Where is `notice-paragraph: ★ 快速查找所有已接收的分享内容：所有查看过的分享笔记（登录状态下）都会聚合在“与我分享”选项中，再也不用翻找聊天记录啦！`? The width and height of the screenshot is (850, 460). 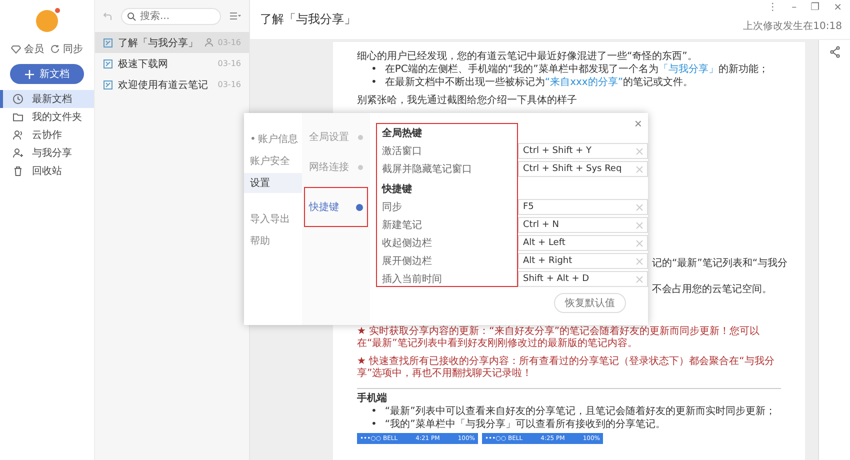 notice-paragraph: ★ 快速查找所有已接收的分享内容：所有查看过的分享笔记（登录状态下）都会聚合在“与我分享”选项中，再也不用翻找聊天记录啦！ is located at coordinates (566, 368).